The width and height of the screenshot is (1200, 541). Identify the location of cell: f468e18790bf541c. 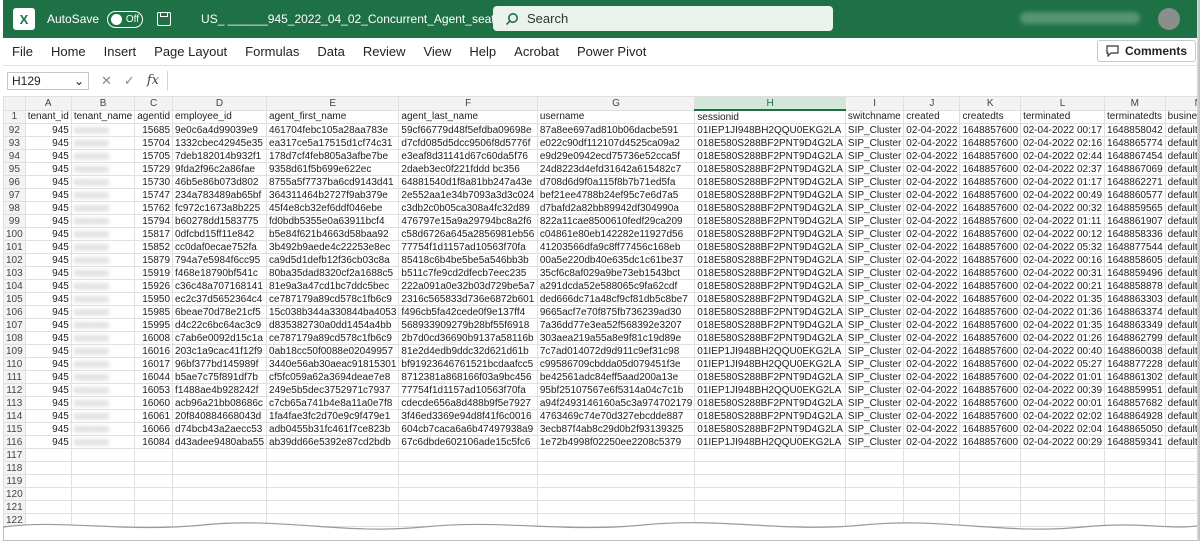
(220, 273).